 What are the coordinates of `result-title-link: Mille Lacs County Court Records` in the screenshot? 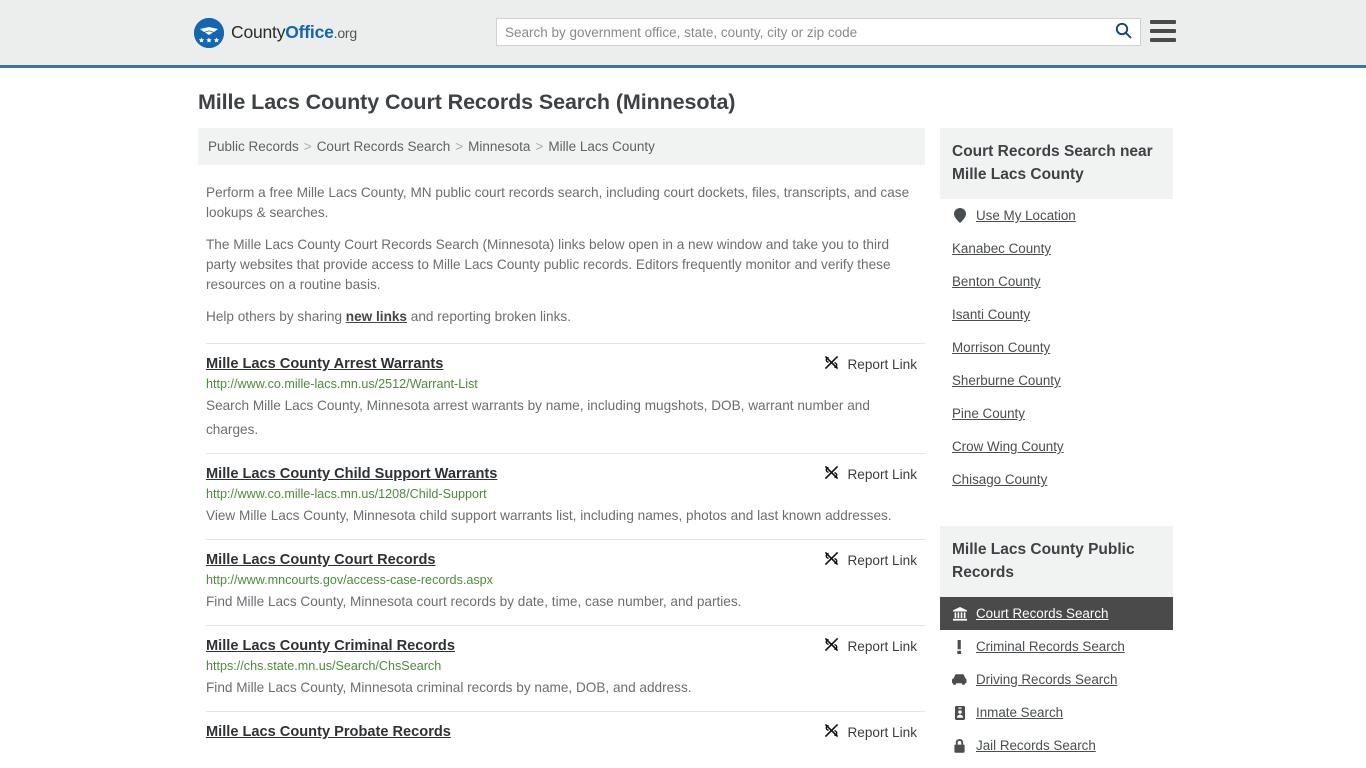 It's located at (320, 560).